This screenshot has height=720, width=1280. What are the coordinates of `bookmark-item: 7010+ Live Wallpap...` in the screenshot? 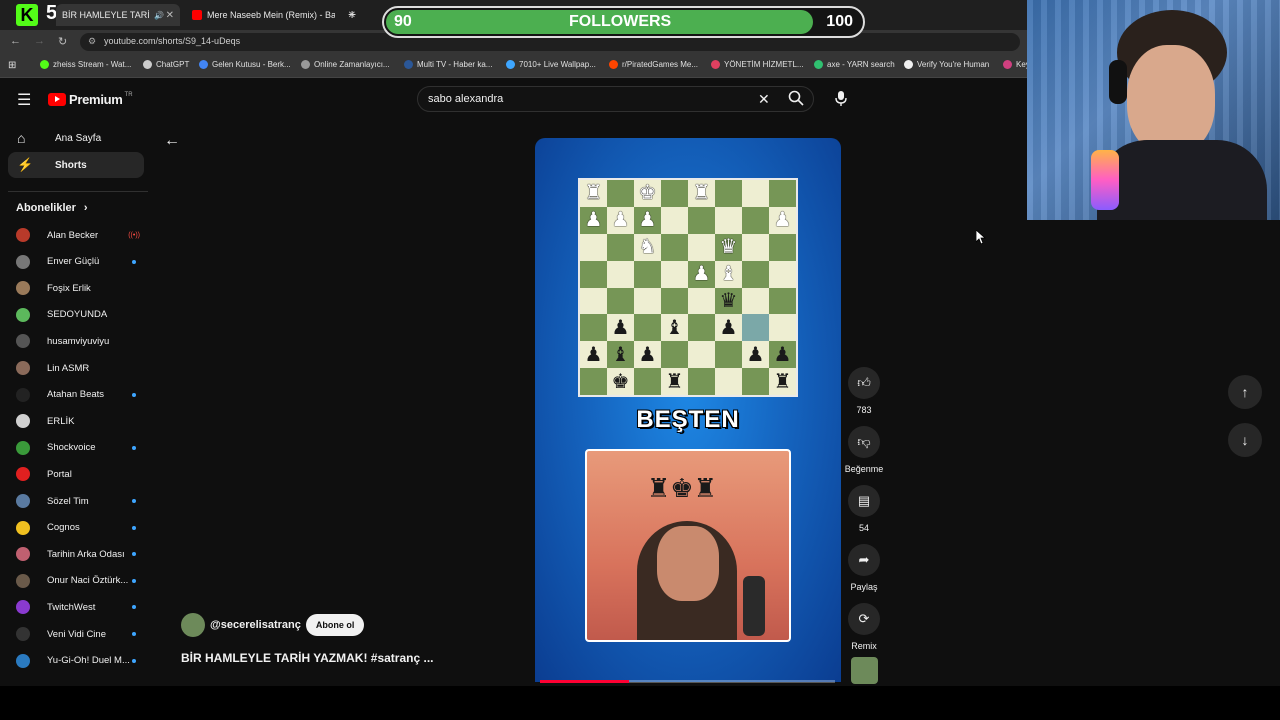 It's located at (551, 64).